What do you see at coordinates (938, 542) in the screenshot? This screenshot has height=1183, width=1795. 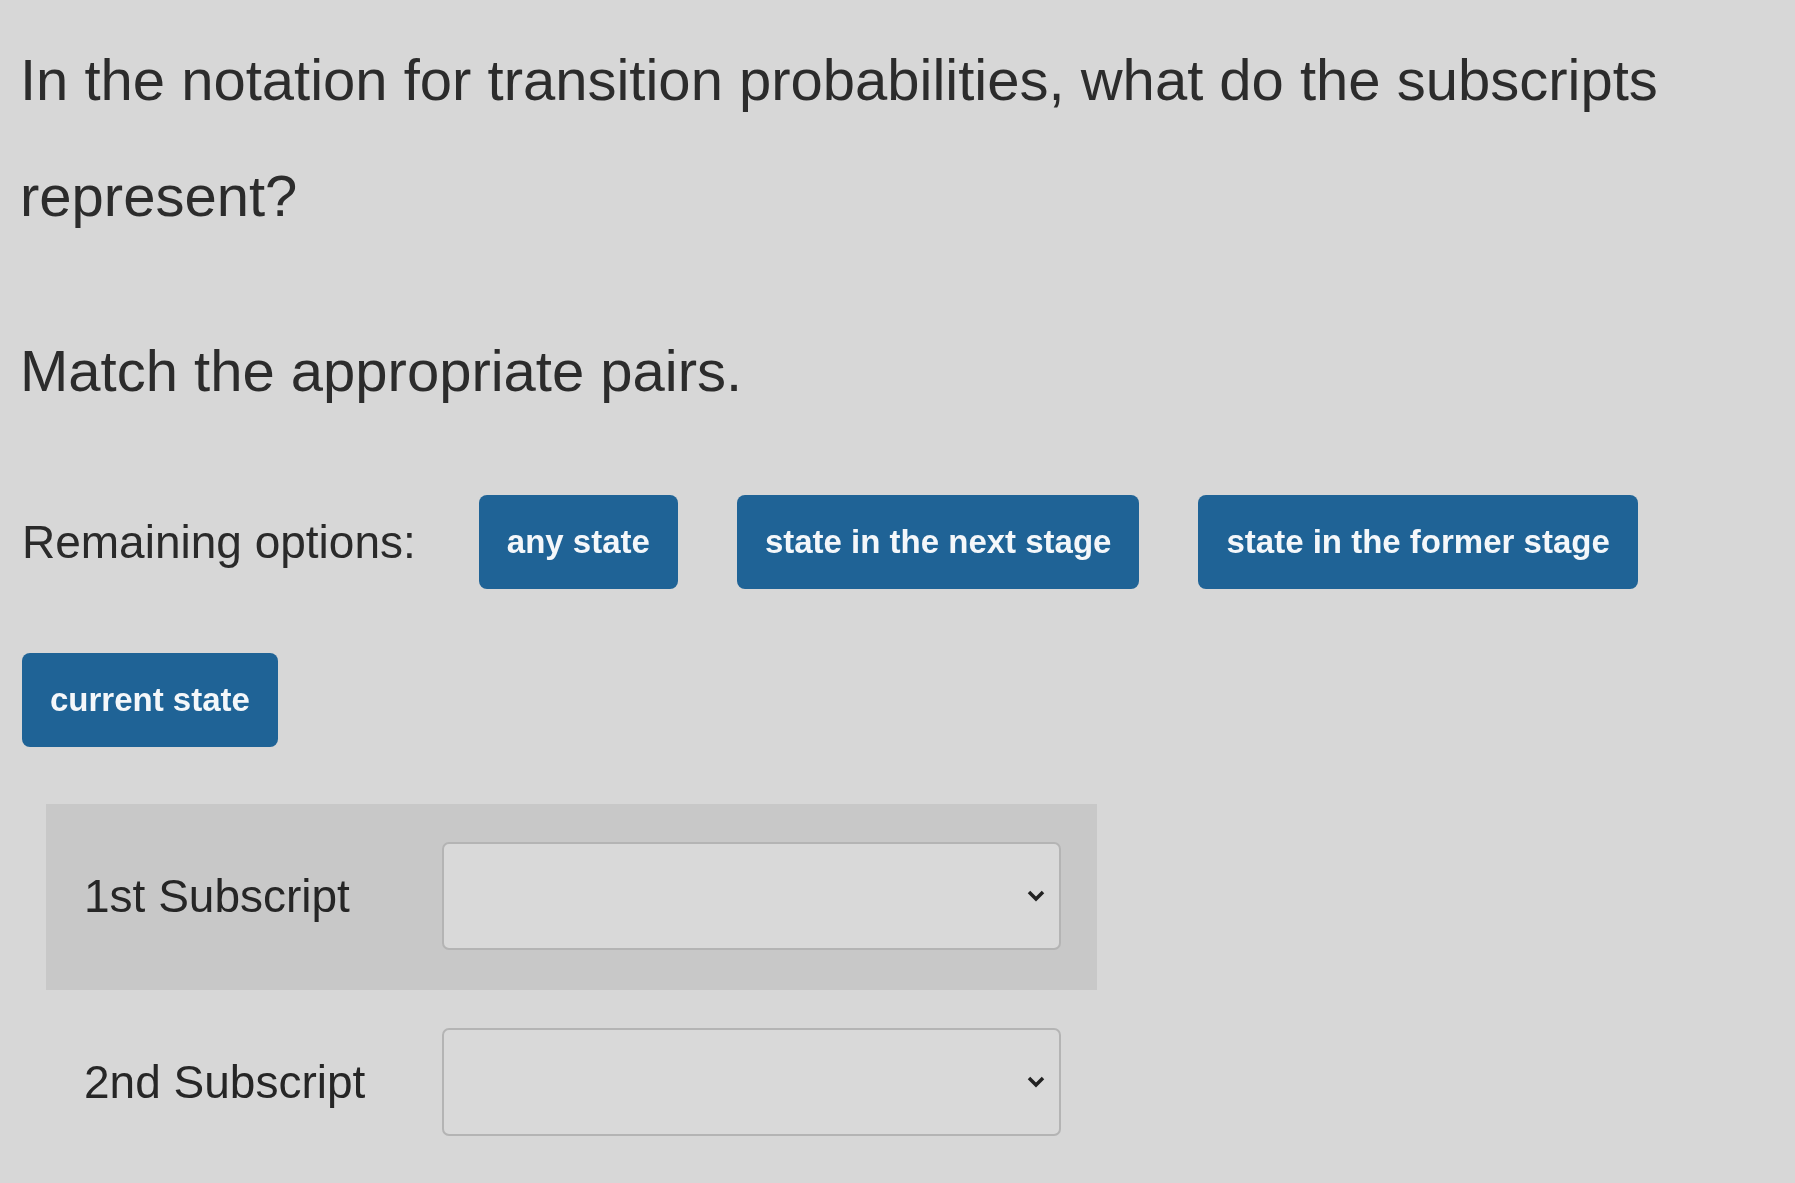 I see `answer-option-button: state in the next stage` at bounding box center [938, 542].